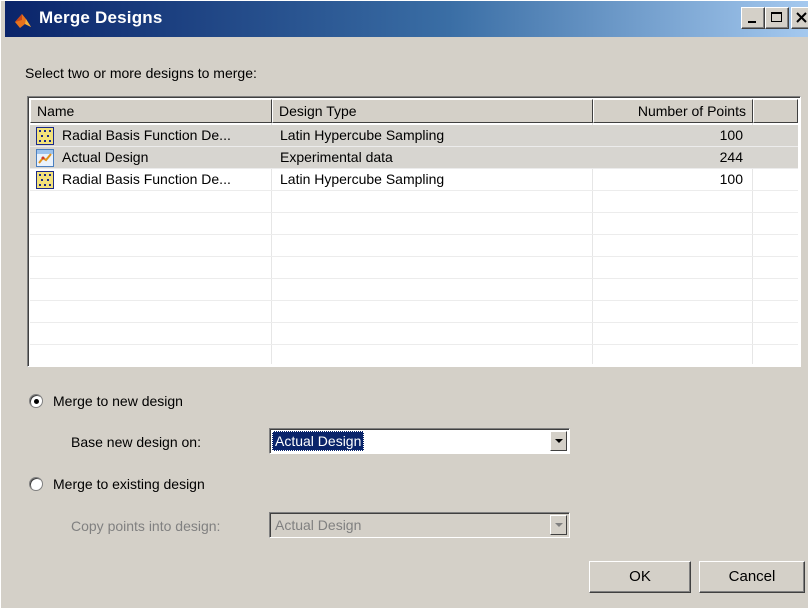  I want to click on close-icon, so click(801, 17).